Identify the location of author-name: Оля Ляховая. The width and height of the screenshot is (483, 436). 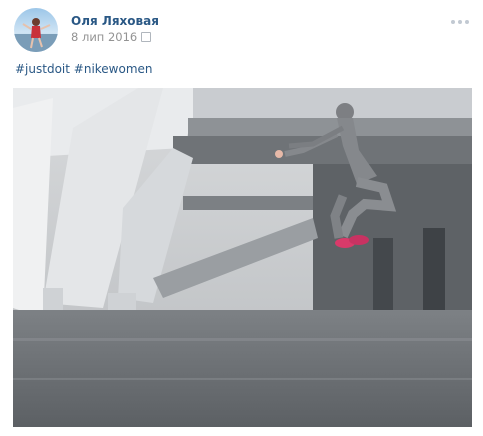
(115, 21).